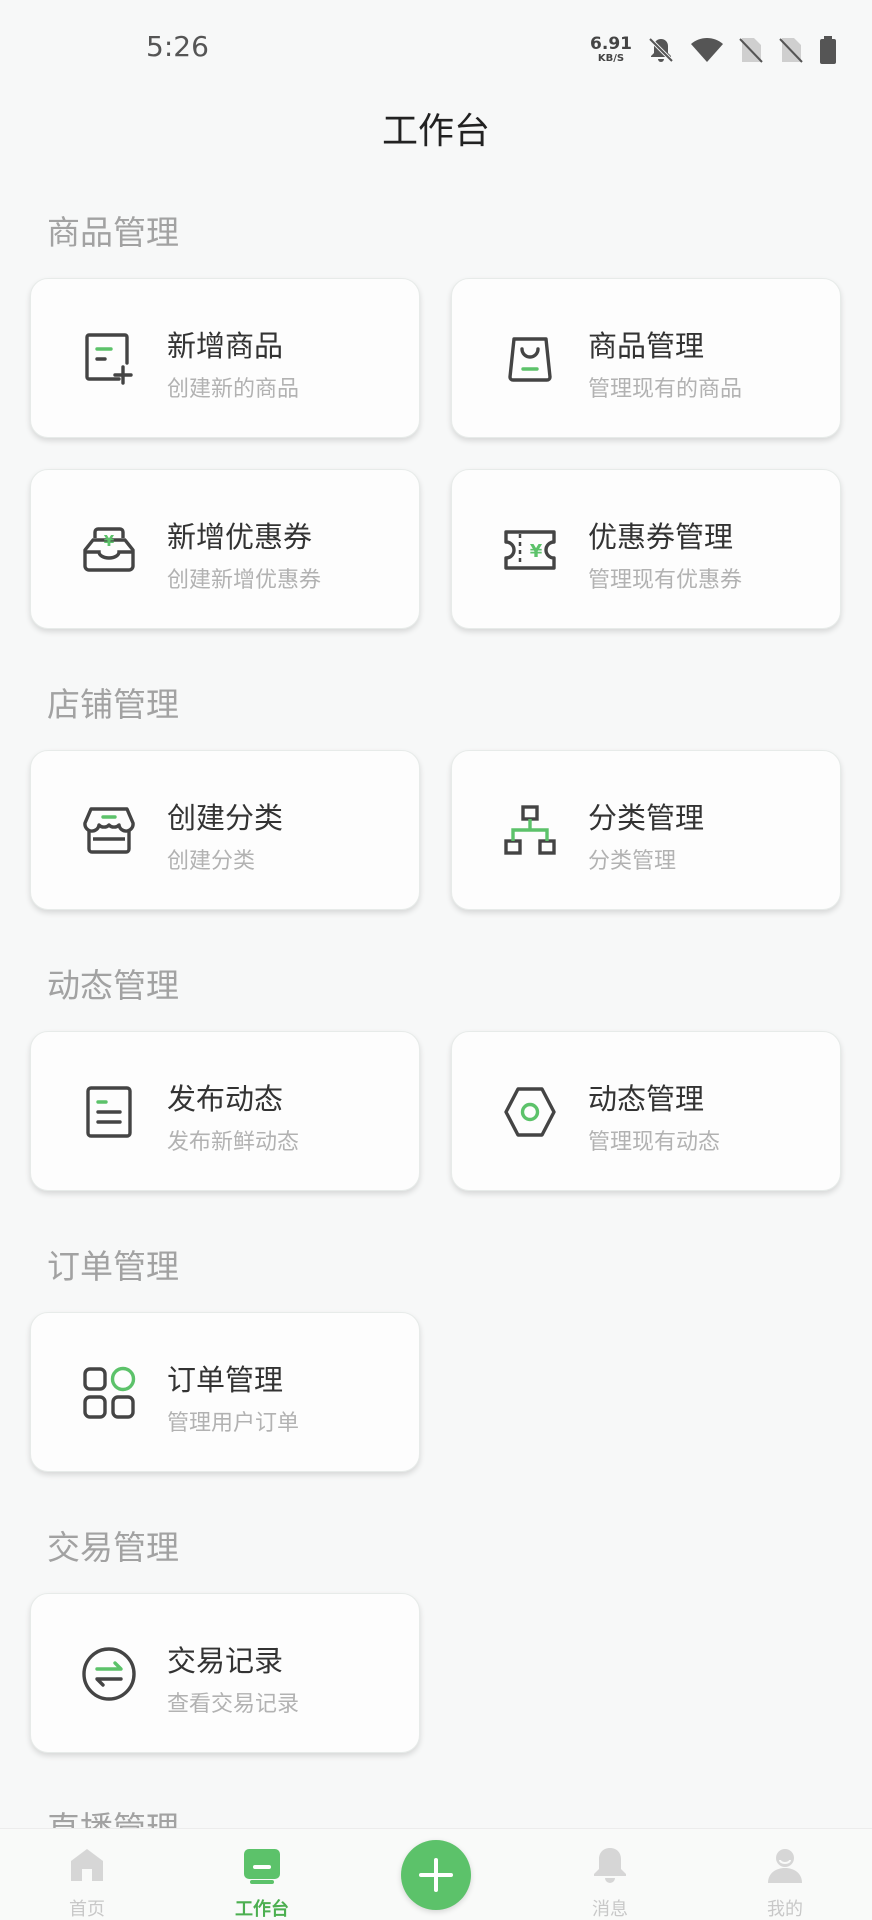 Image resolution: width=872 pixels, height=1920 pixels. Describe the element at coordinates (225, 1099) in the screenshot. I see `card-title: 发布动态` at that location.